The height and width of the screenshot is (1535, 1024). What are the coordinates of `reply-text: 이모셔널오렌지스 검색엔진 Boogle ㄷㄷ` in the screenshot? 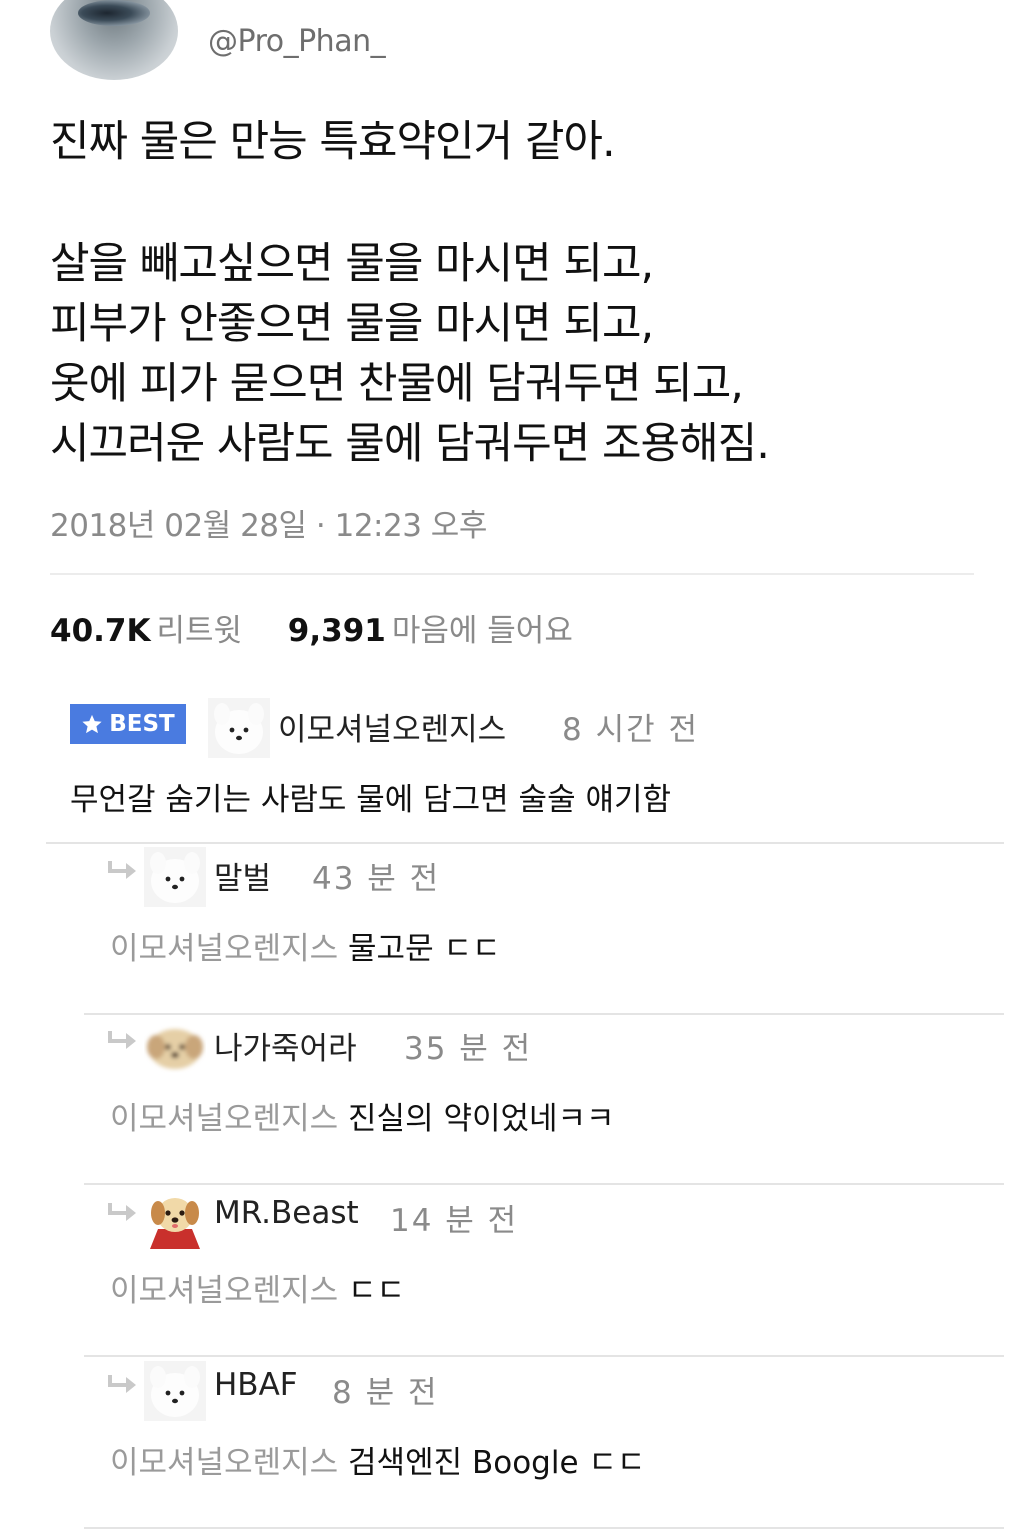 It's located at (377, 1459).